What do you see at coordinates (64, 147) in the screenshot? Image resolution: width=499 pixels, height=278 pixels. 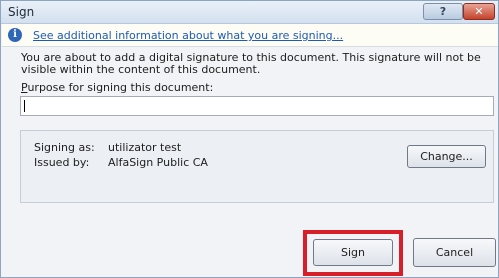 I see `signing-as-label: Signing as:` at bounding box center [64, 147].